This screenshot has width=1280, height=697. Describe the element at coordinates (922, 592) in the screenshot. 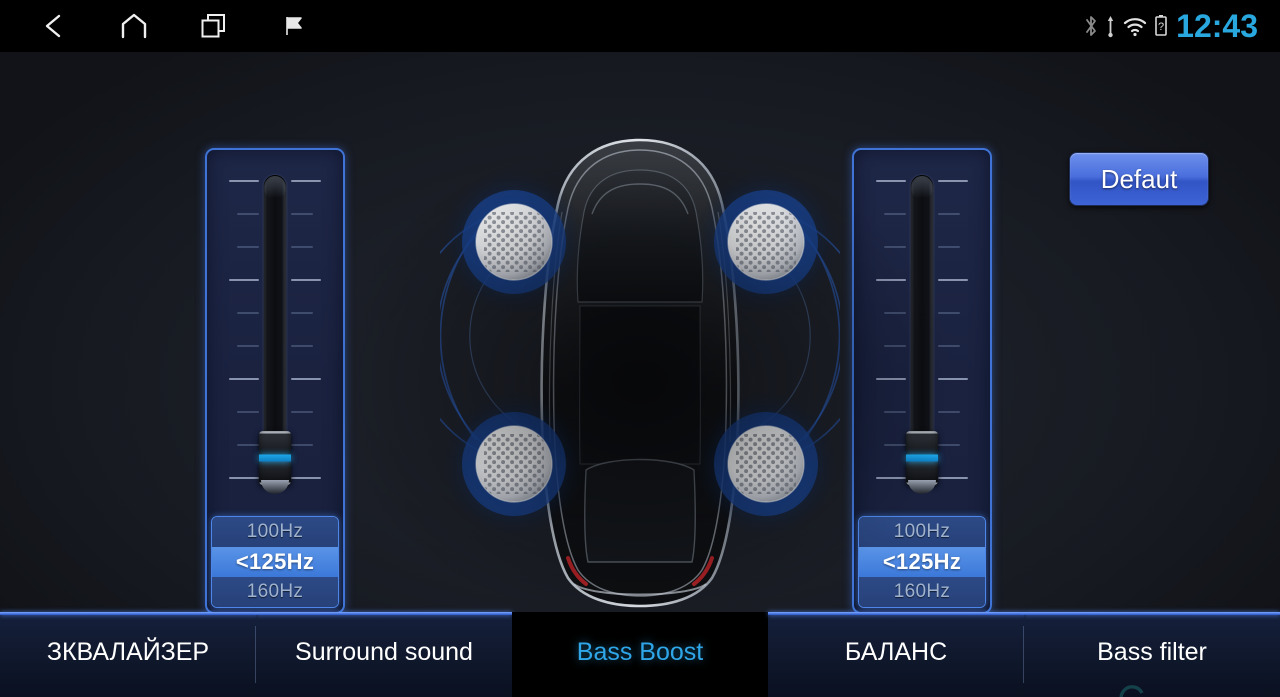

I see `rear-freq-option-160: 160Hz` at that location.